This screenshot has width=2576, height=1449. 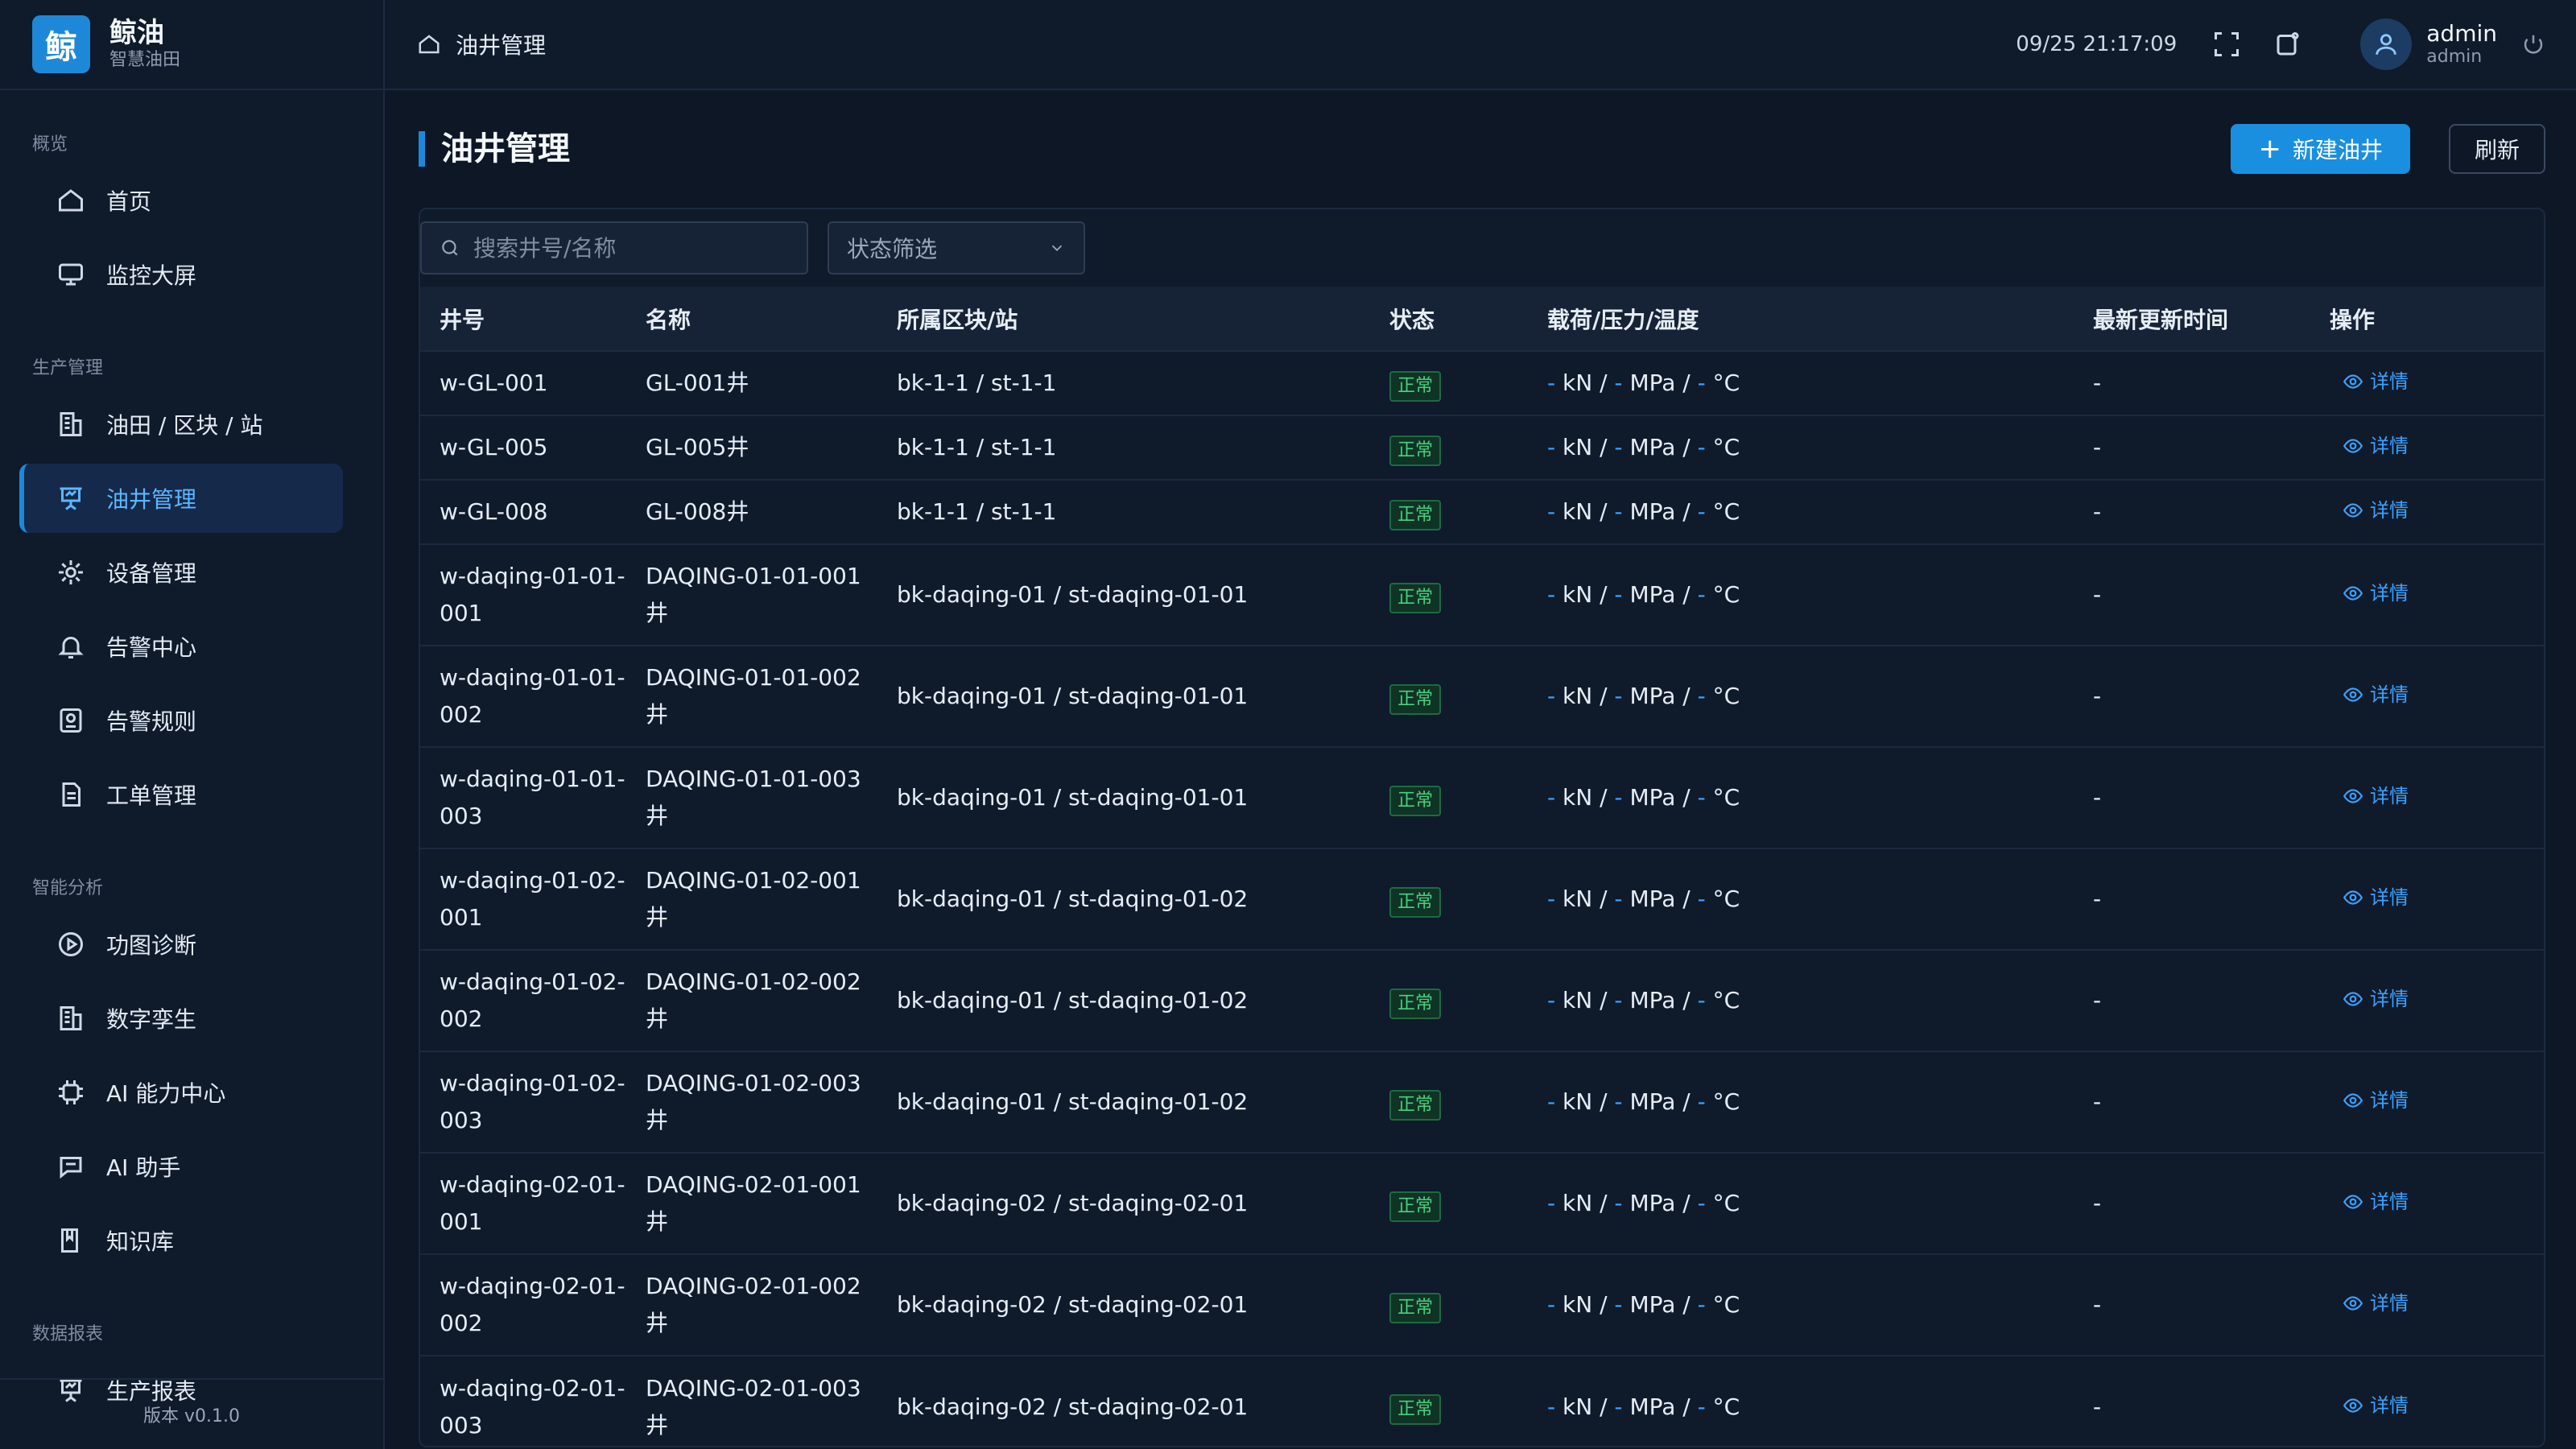 What do you see at coordinates (450, 248) in the screenshot?
I see `search-icon` at bounding box center [450, 248].